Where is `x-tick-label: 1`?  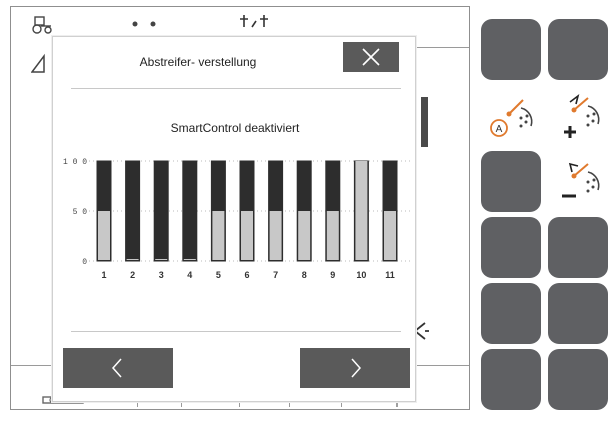 x-tick-label: 1 is located at coordinates (103, 275).